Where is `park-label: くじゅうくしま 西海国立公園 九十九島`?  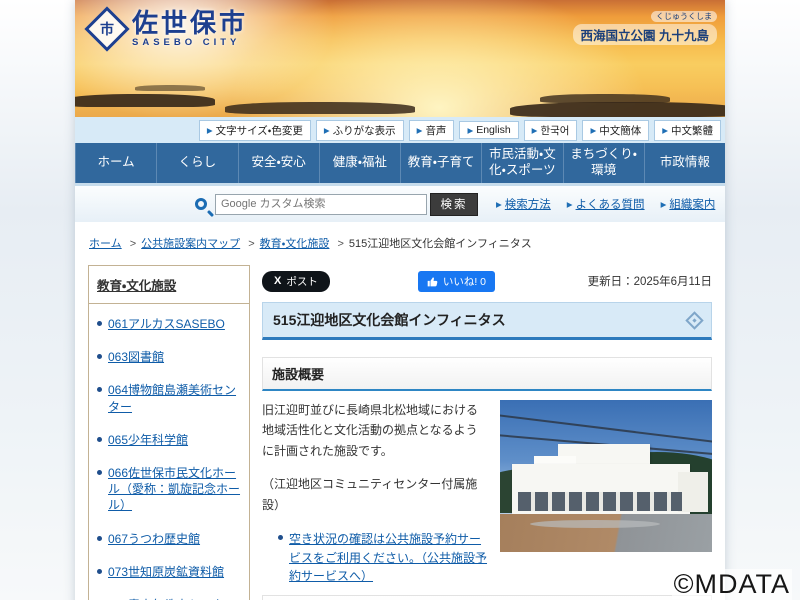
park-label: くじゅうくしま 西海国立公園 九十九島 is located at coordinates (644, 25).